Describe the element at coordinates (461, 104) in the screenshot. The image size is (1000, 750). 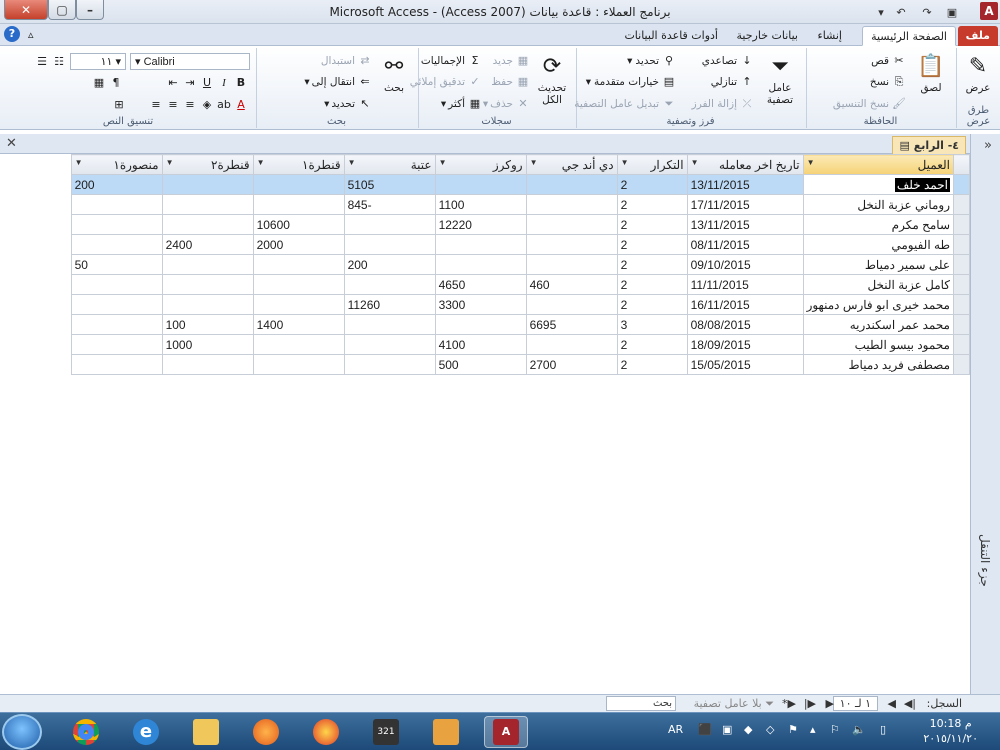
I see `more-button: ▦ أكثر ▾` at that location.